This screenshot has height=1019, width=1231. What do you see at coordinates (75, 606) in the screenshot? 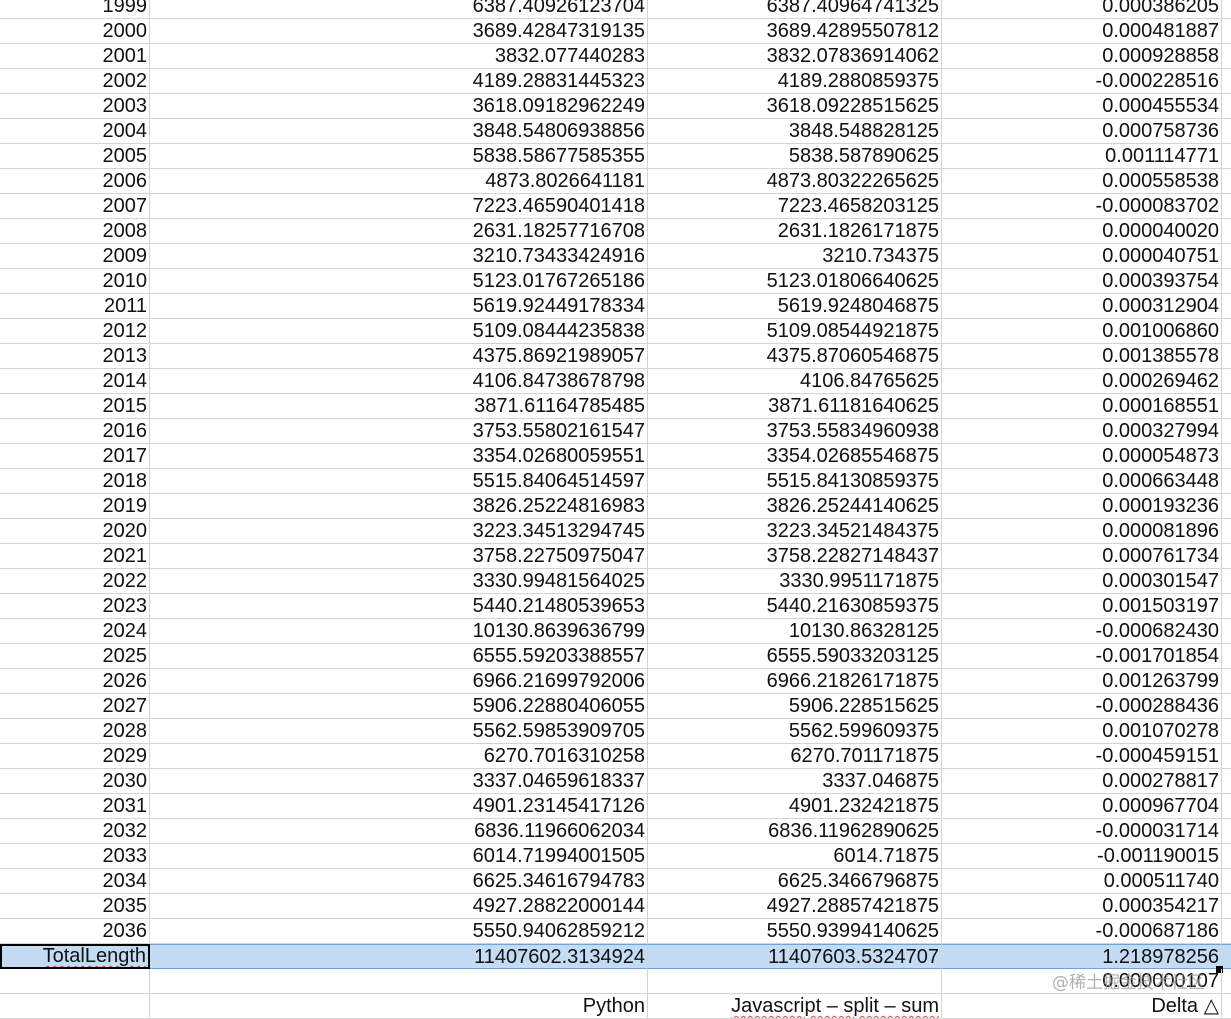
I see `year-cell: 2023` at bounding box center [75, 606].